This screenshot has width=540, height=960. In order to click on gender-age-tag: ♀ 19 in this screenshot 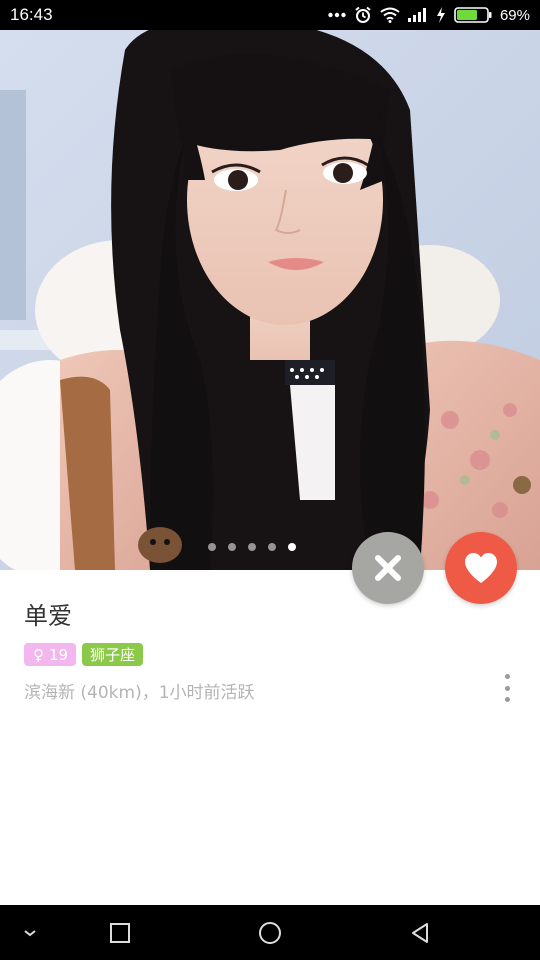, I will do `click(50, 654)`.